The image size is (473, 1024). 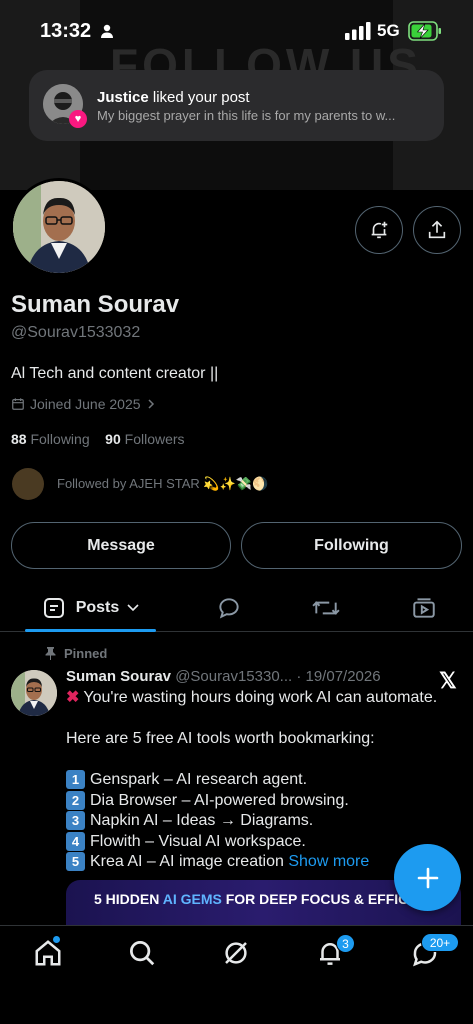 I want to click on calendar-icon, so click(x=18, y=404).